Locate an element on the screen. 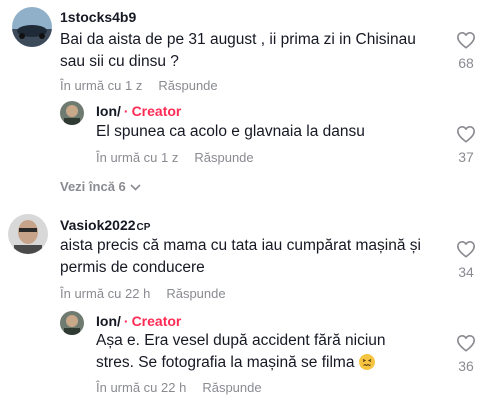 This screenshot has height=402, width=487. comment-username: Vasiok2022CP is located at coordinates (105, 225).